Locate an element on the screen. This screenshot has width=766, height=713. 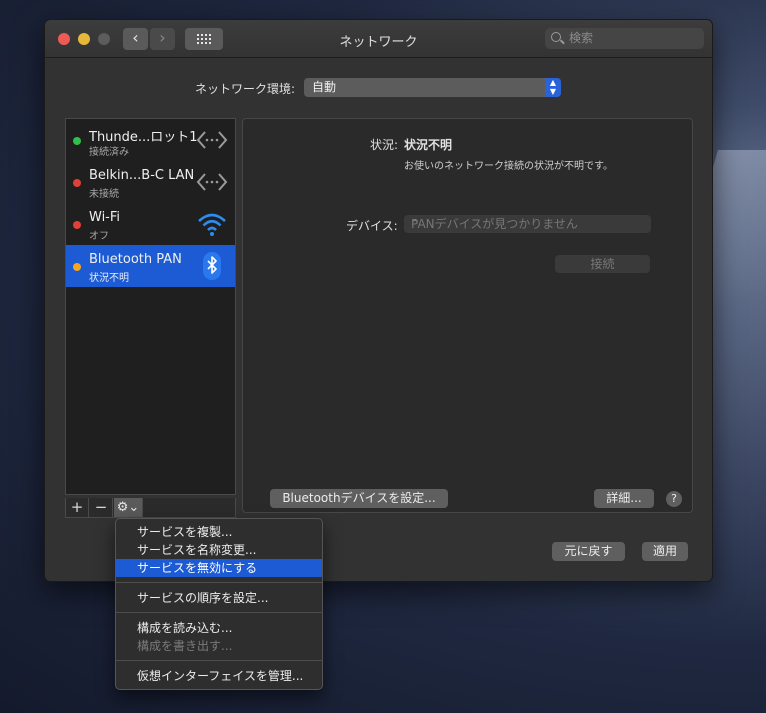
status-value: 状況不明 is located at coordinates (428, 145).